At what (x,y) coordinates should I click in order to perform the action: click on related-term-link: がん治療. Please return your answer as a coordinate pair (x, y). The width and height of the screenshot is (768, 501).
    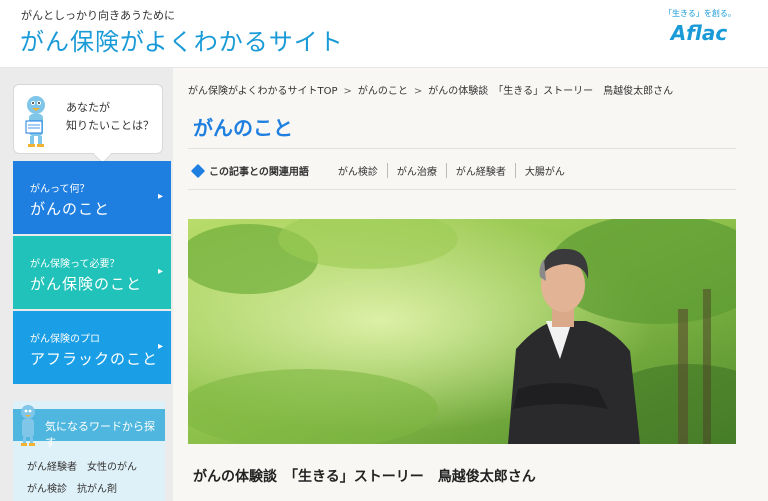
    Looking at the image, I should click on (416, 170).